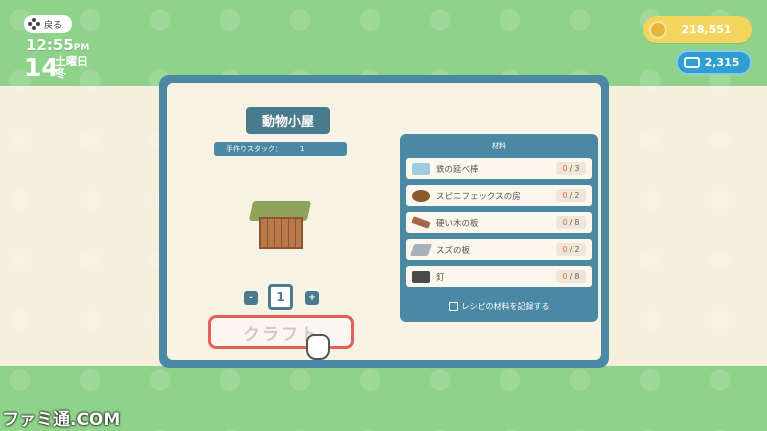  I want to click on material-name: 釘, so click(440, 277).